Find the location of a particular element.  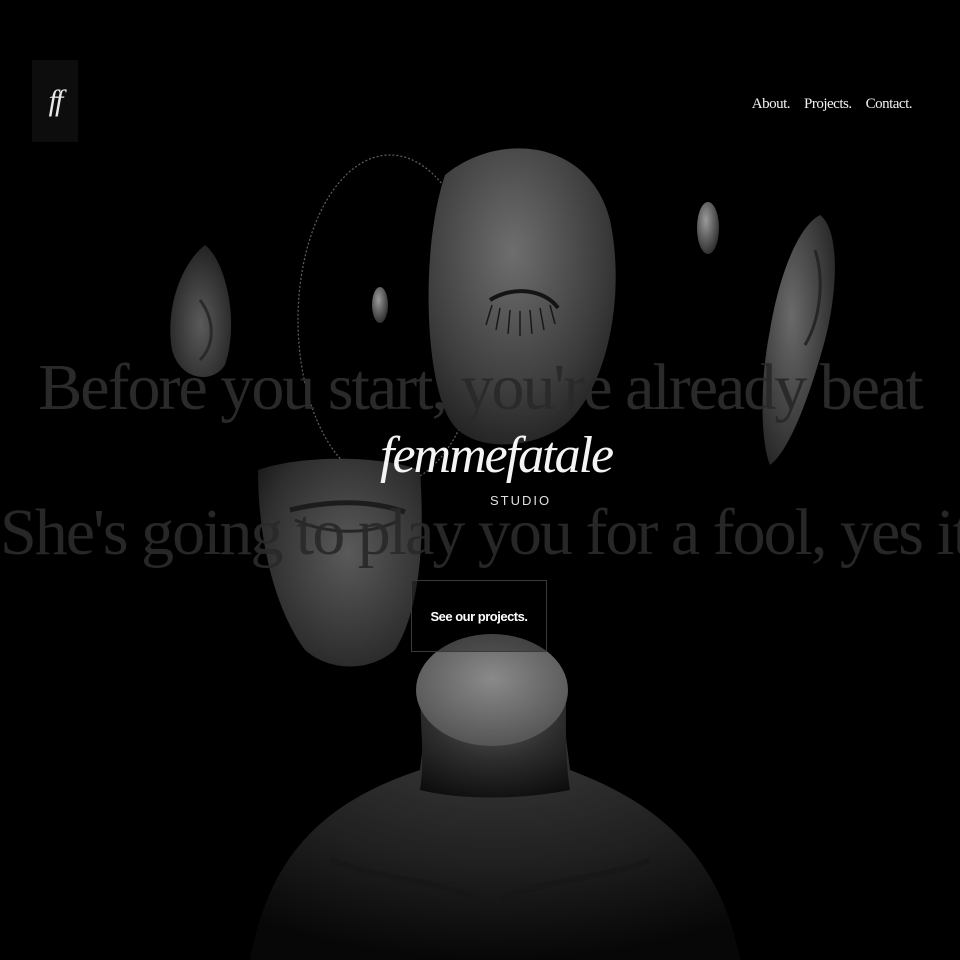

main-nav: About. Projects. Contact. is located at coordinates (832, 104).